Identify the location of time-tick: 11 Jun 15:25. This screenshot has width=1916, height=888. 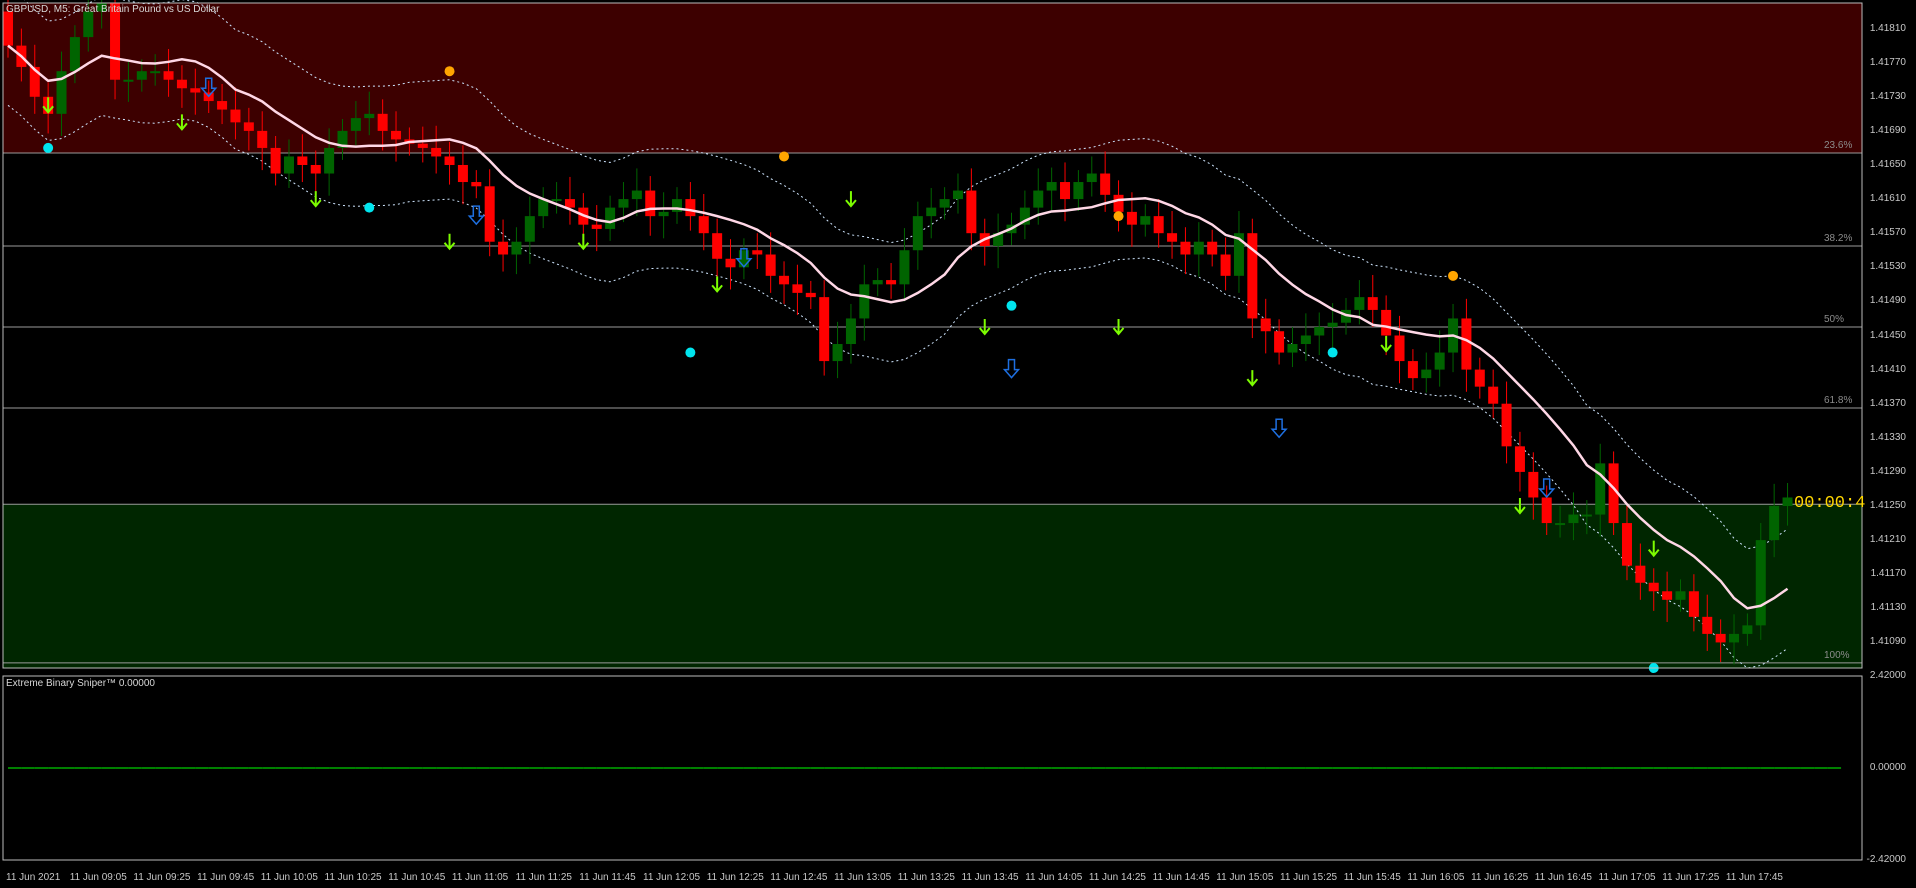
(1309, 877).